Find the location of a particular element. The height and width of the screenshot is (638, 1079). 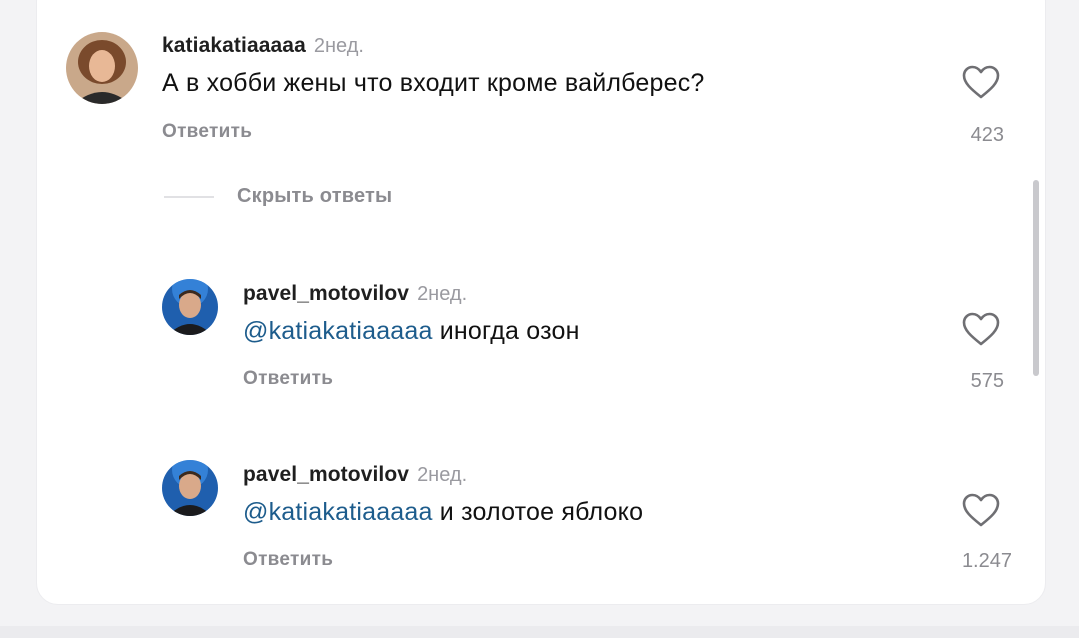

reply-text: @katiakatiaaaaa и золотое яблоко is located at coordinates (443, 512).